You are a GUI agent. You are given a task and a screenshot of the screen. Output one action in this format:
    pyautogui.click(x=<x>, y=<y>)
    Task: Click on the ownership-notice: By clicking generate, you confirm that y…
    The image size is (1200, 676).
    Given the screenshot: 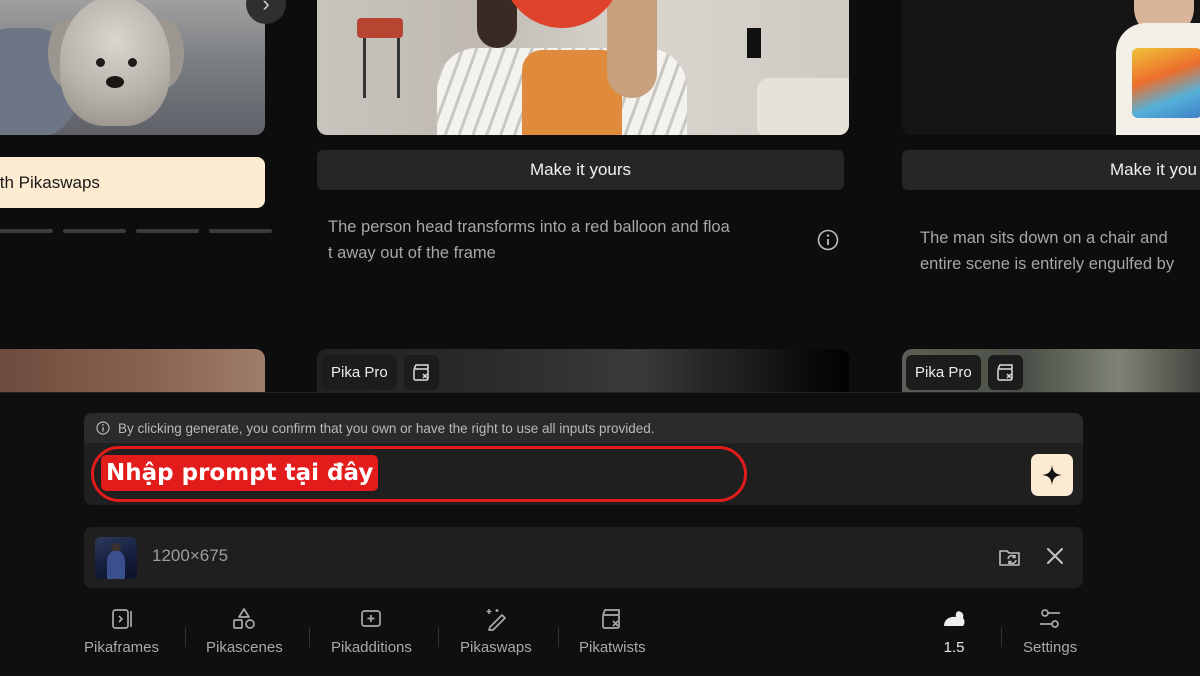 What is the action you would take?
    pyautogui.click(x=583, y=428)
    